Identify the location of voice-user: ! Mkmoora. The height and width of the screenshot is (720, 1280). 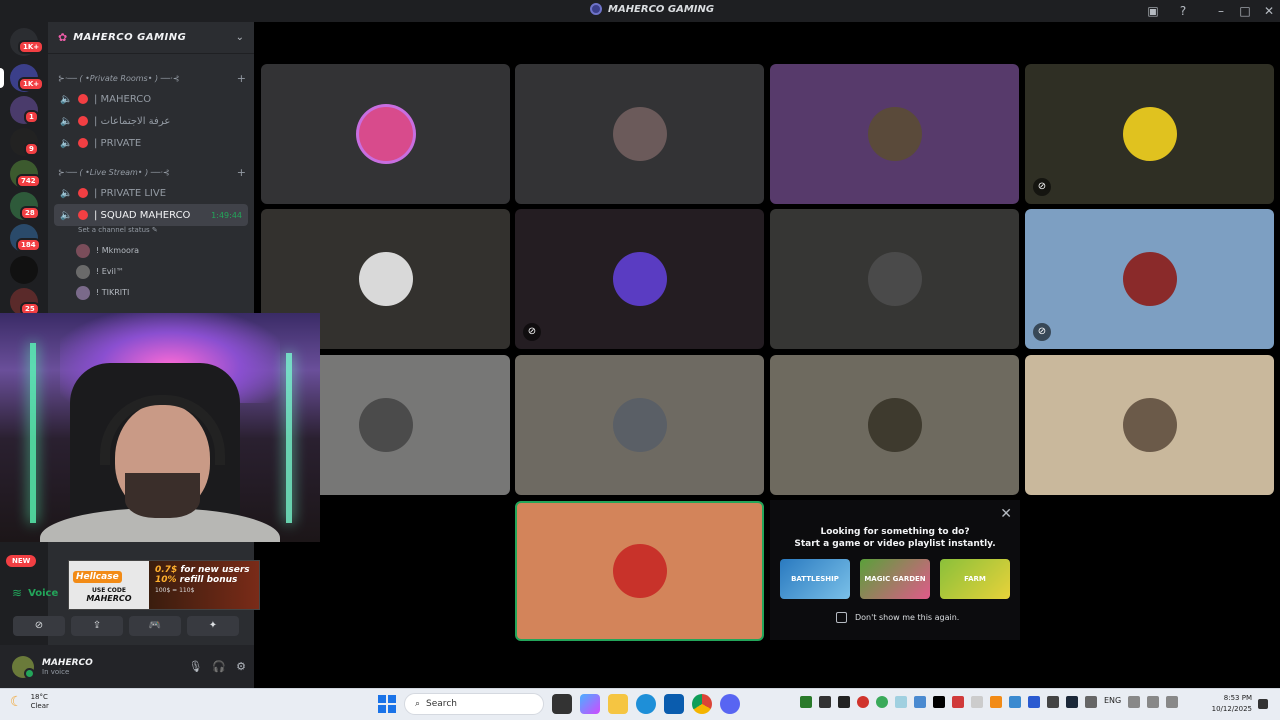
(151, 250).